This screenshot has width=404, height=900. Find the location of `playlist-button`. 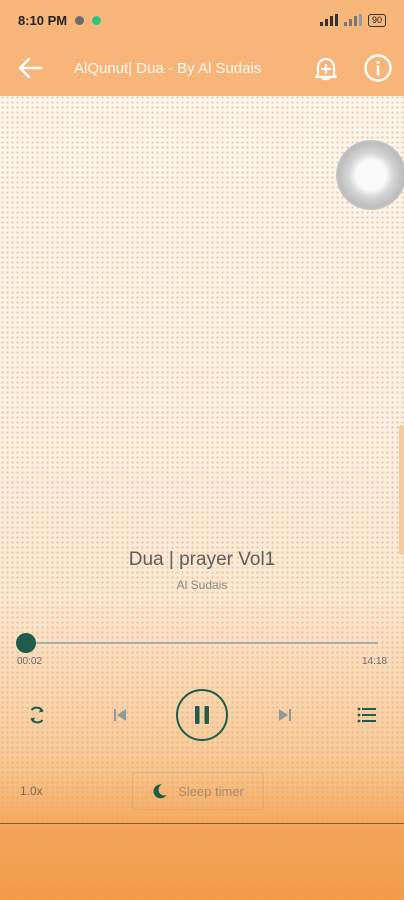

playlist-button is located at coordinates (367, 715).